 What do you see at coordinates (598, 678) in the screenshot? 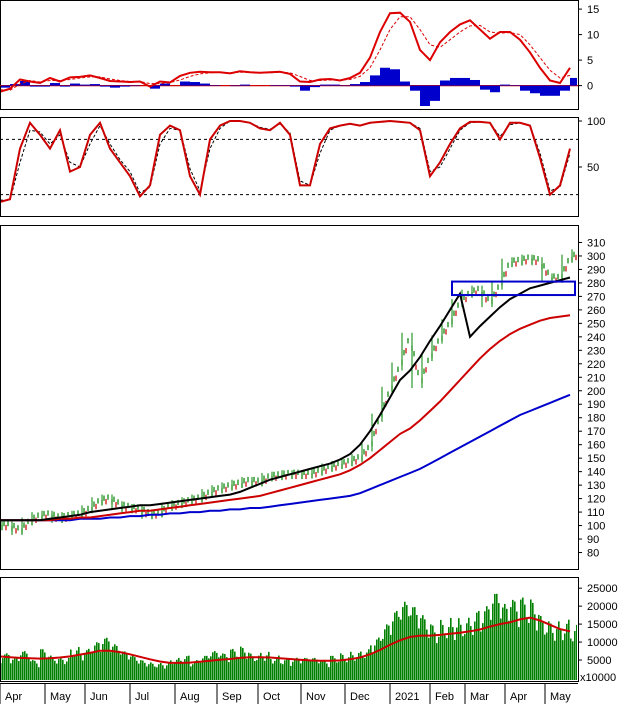
I see `volume-units-label: x10000` at bounding box center [598, 678].